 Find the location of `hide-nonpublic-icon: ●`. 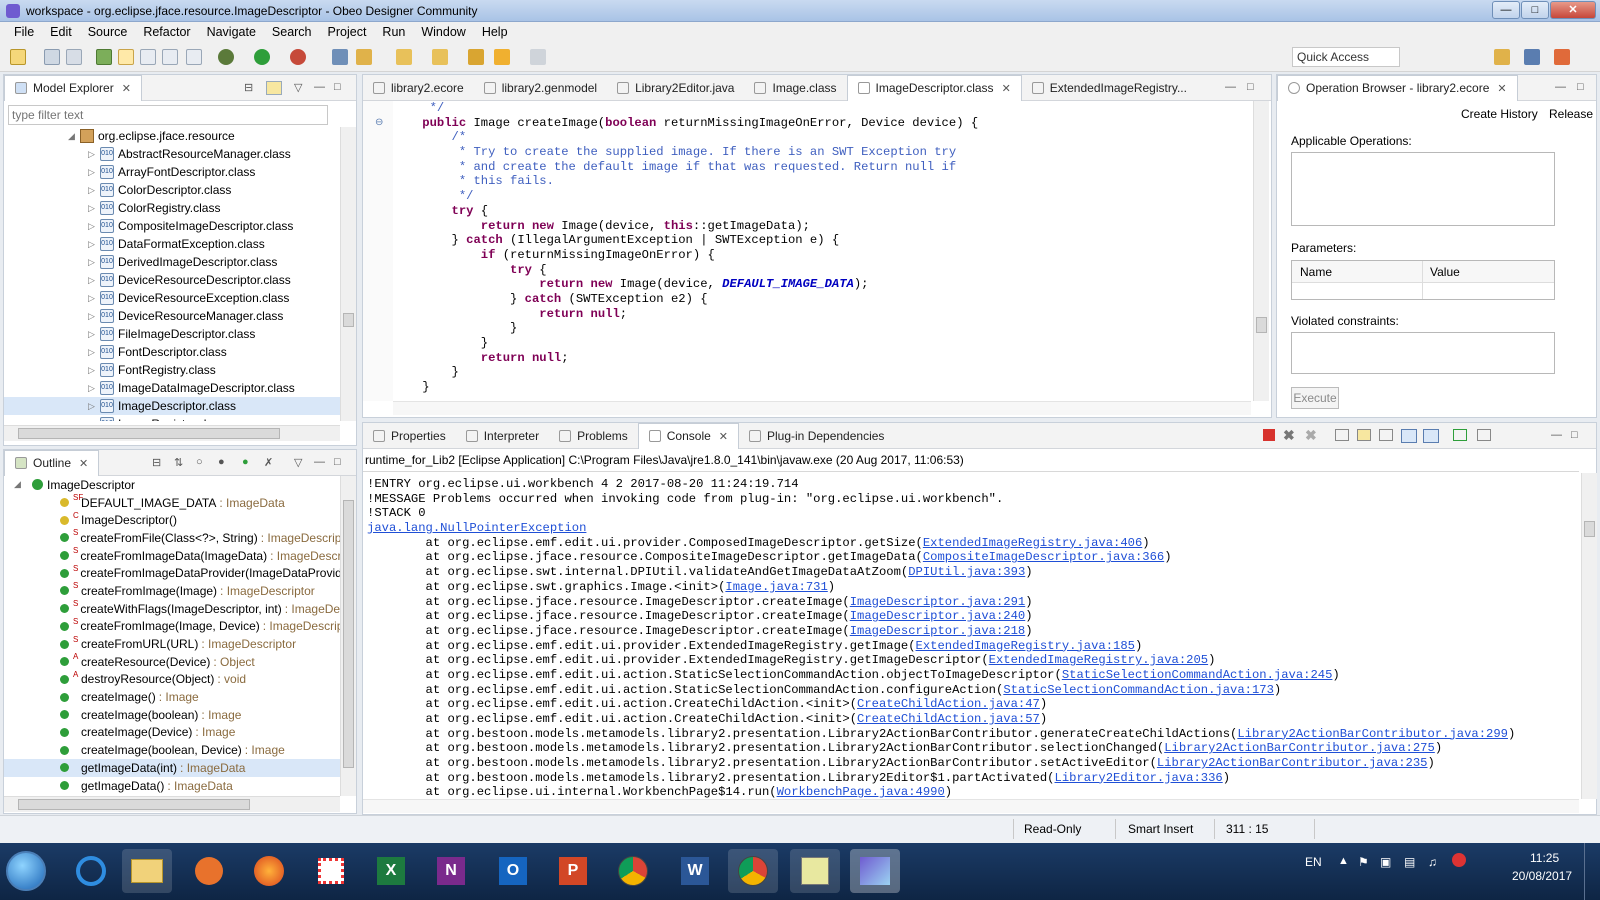

hide-nonpublic-icon: ● is located at coordinates (245, 462).